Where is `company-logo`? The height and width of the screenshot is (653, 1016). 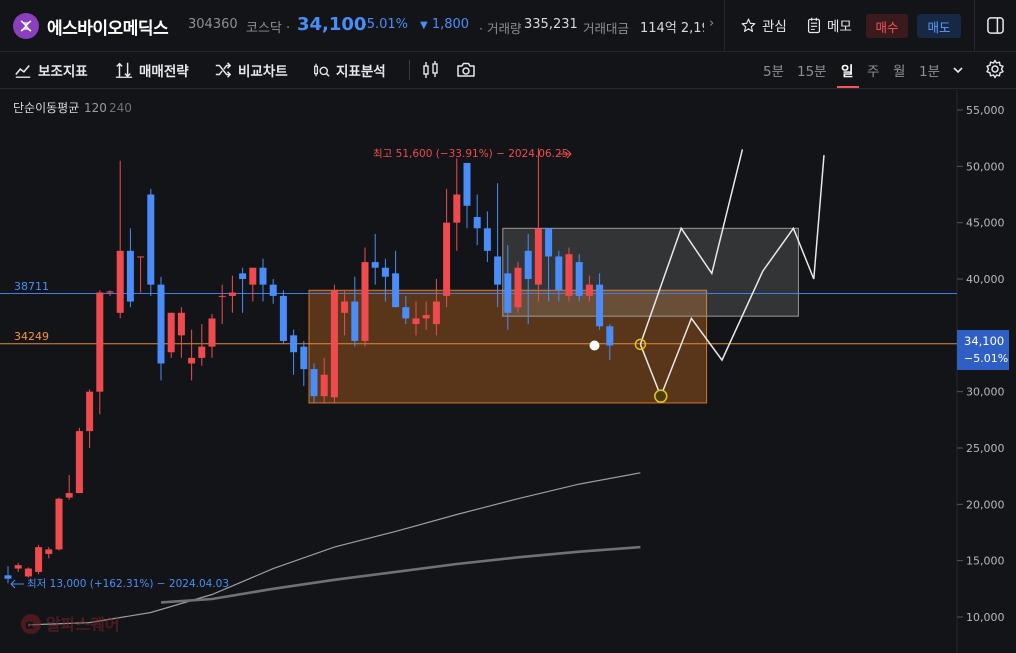 company-logo is located at coordinates (26, 26).